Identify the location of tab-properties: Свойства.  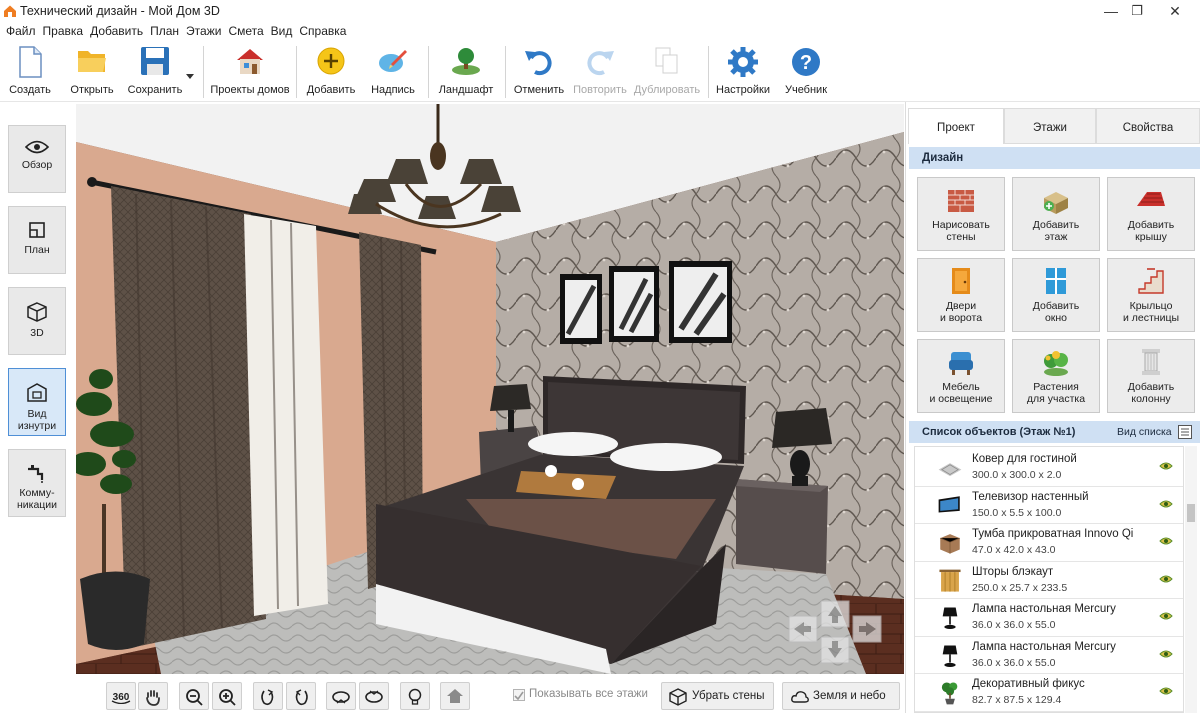
(1148, 126).